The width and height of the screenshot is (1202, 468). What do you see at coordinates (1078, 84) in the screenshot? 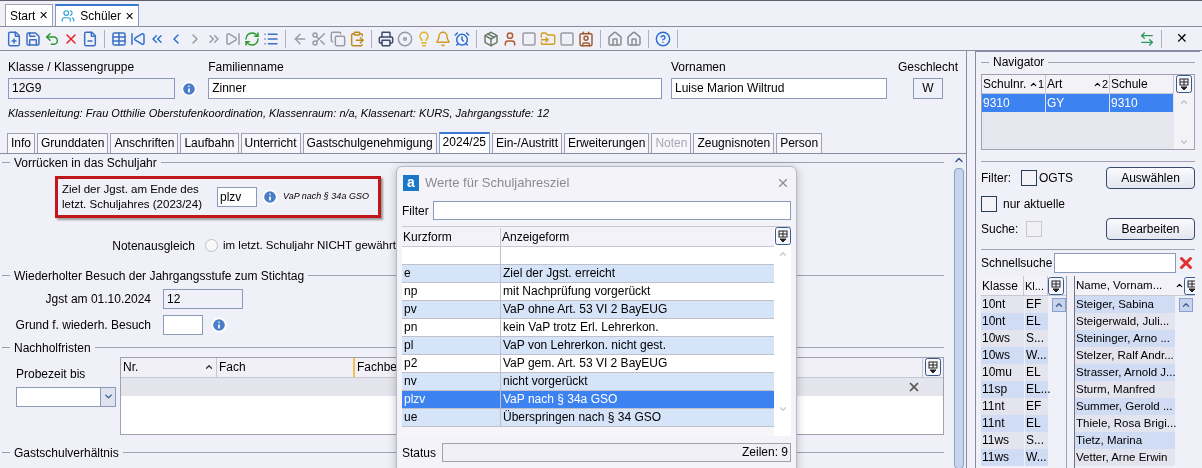
I see `column-header: Art 2` at bounding box center [1078, 84].